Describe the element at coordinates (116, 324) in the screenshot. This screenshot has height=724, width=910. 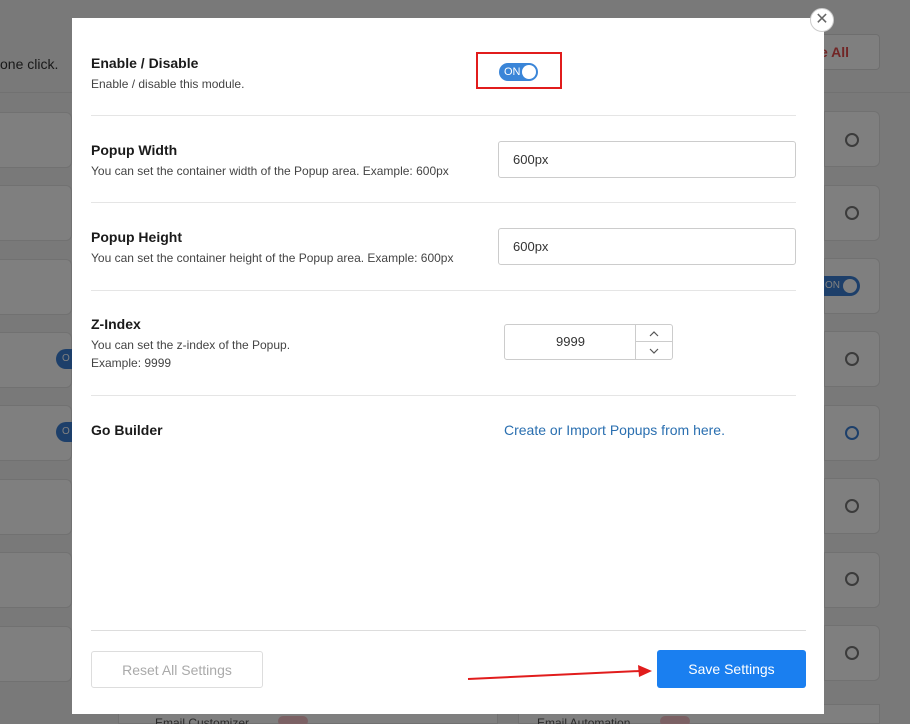
I see `z-index-title: Z-Index` at that location.